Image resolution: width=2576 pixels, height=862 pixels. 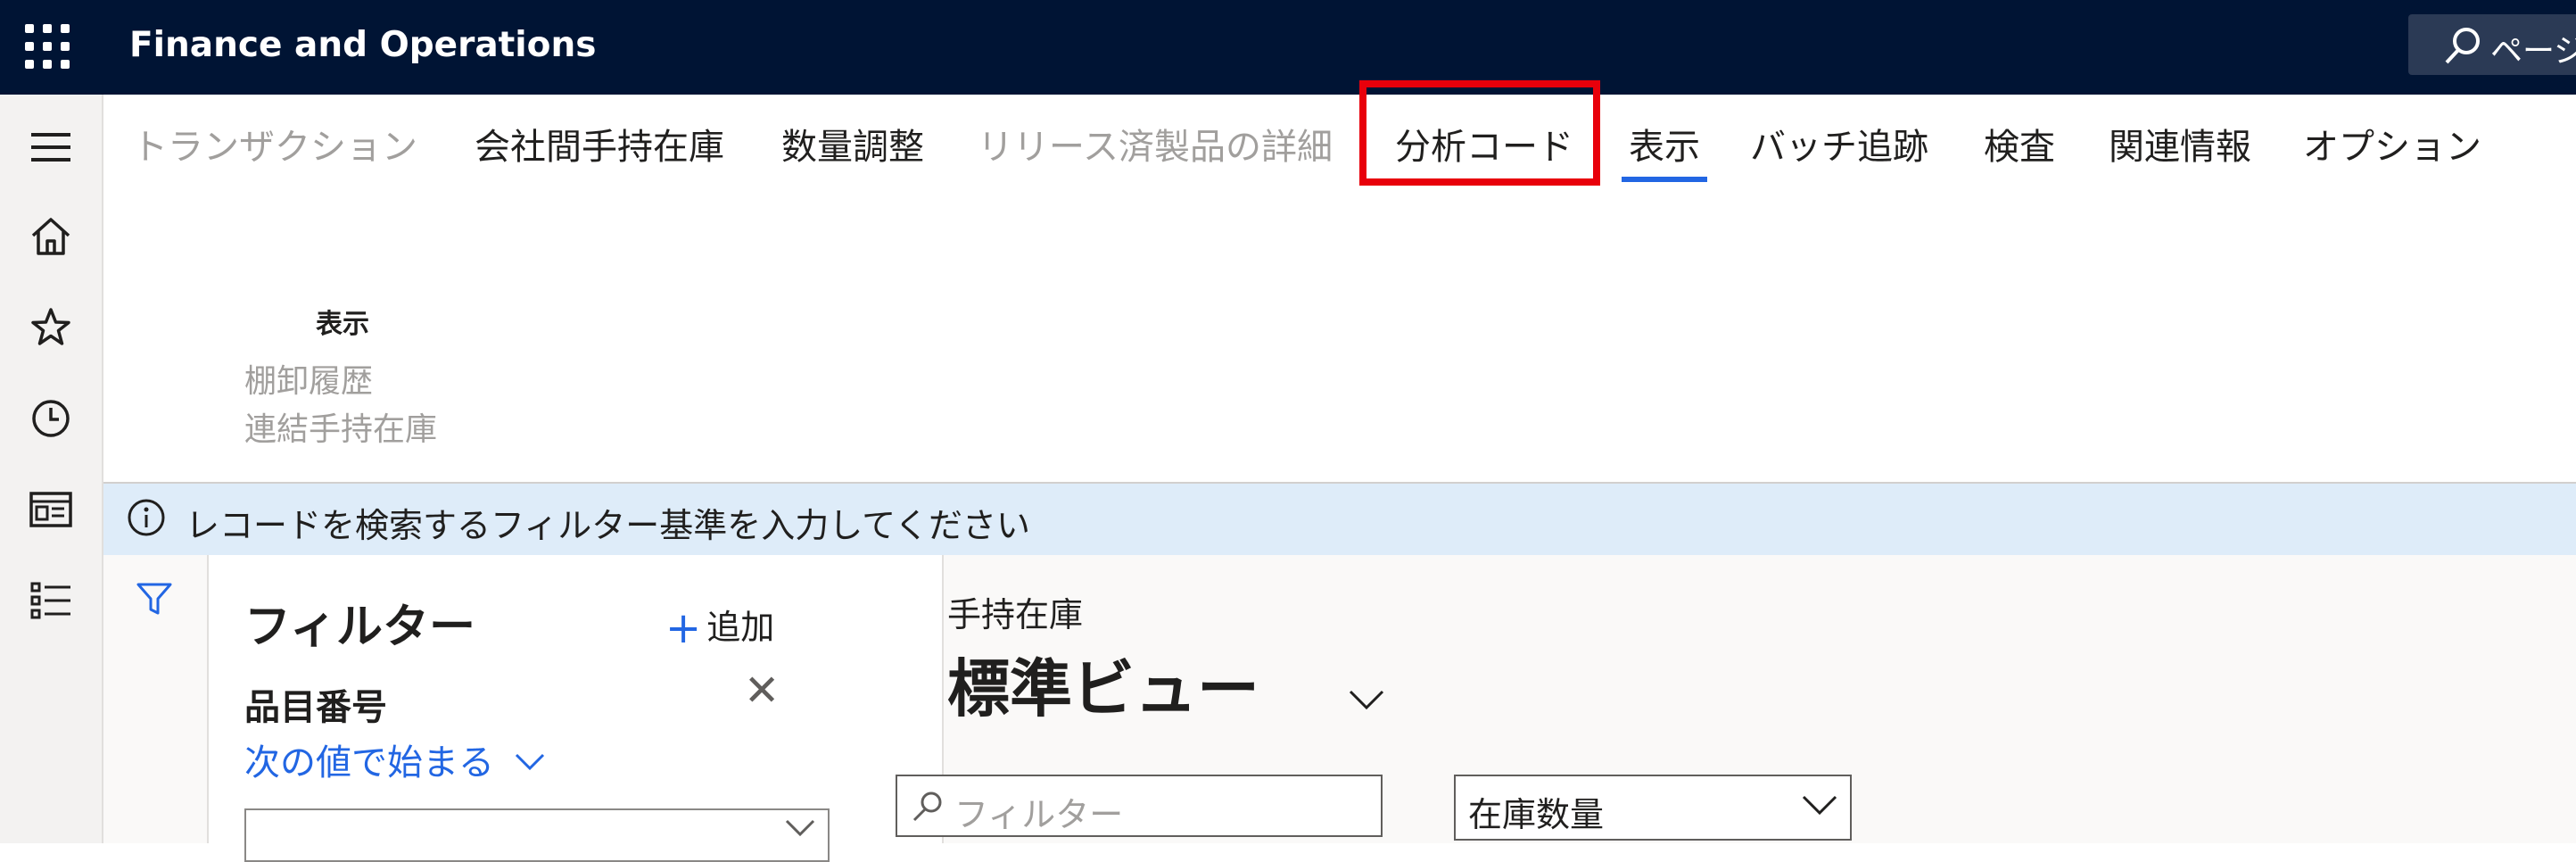 I want to click on workspace-icon, so click(x=51, y=510).